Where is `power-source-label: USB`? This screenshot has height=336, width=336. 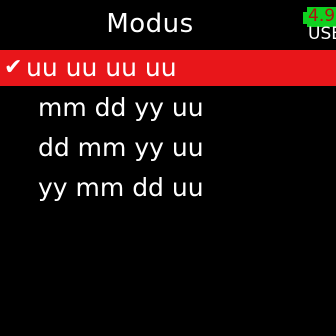
power-source-label: USB is located at coordinates (322, 34).